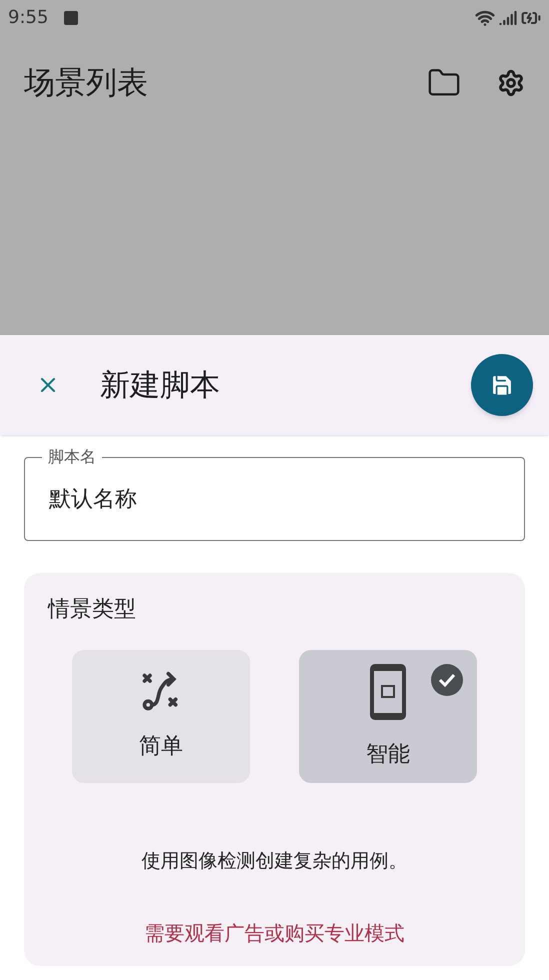 The image size is (549, 980). I want to click on signal-icon, so click(508, 17).